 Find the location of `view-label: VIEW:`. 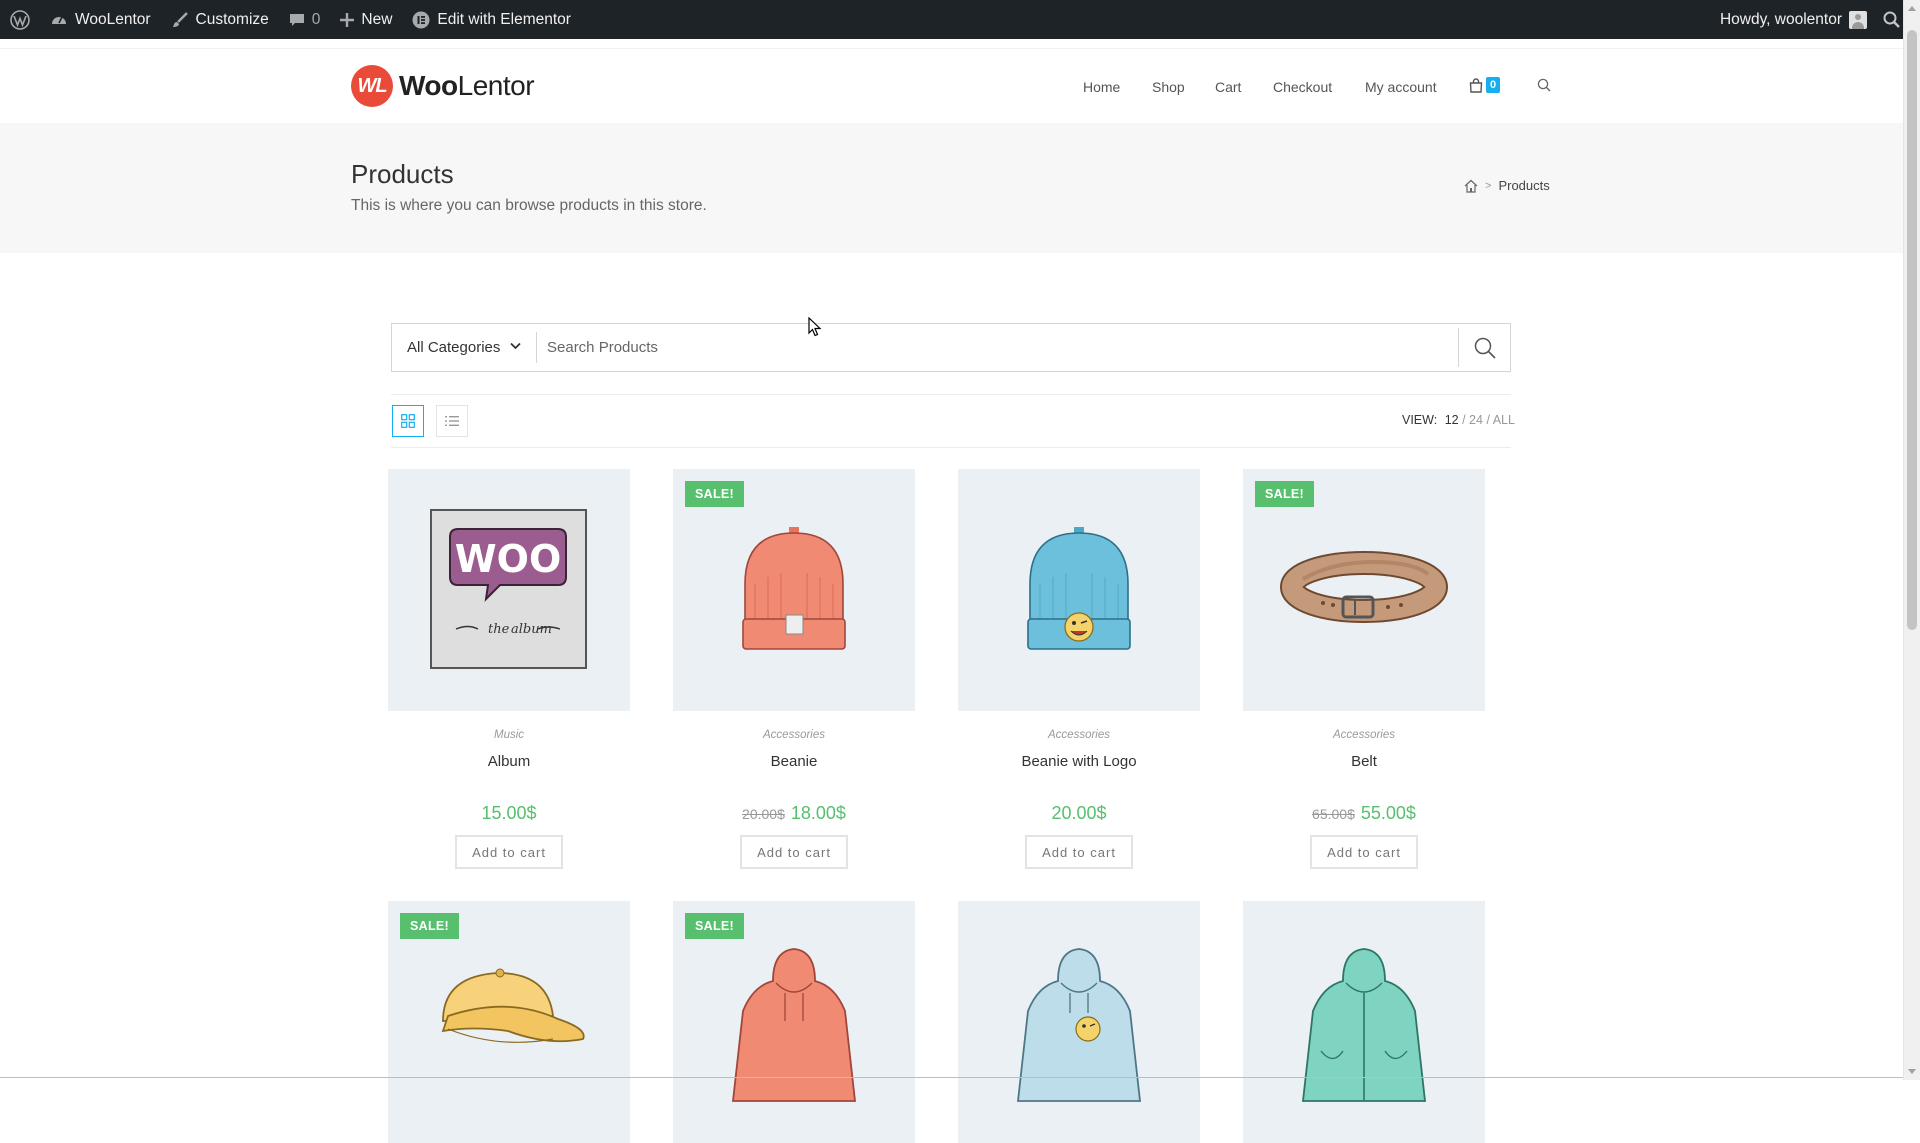

view-label: VIEW: is located at coordinates (1420, 420).